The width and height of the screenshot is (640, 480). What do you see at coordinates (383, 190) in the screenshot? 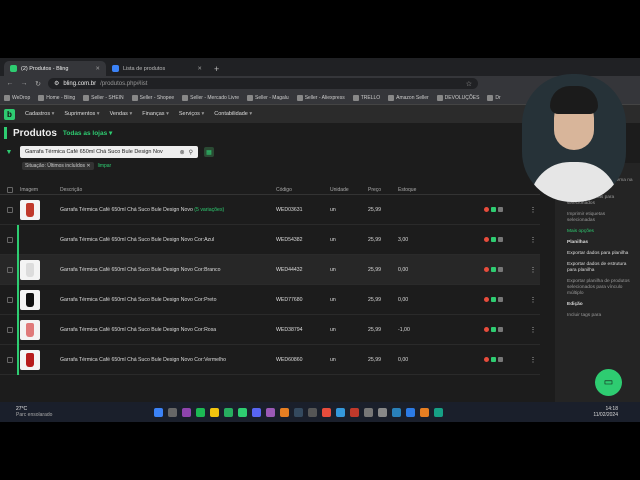
I see `header-price: Preço` at bounding box center [383, 190].